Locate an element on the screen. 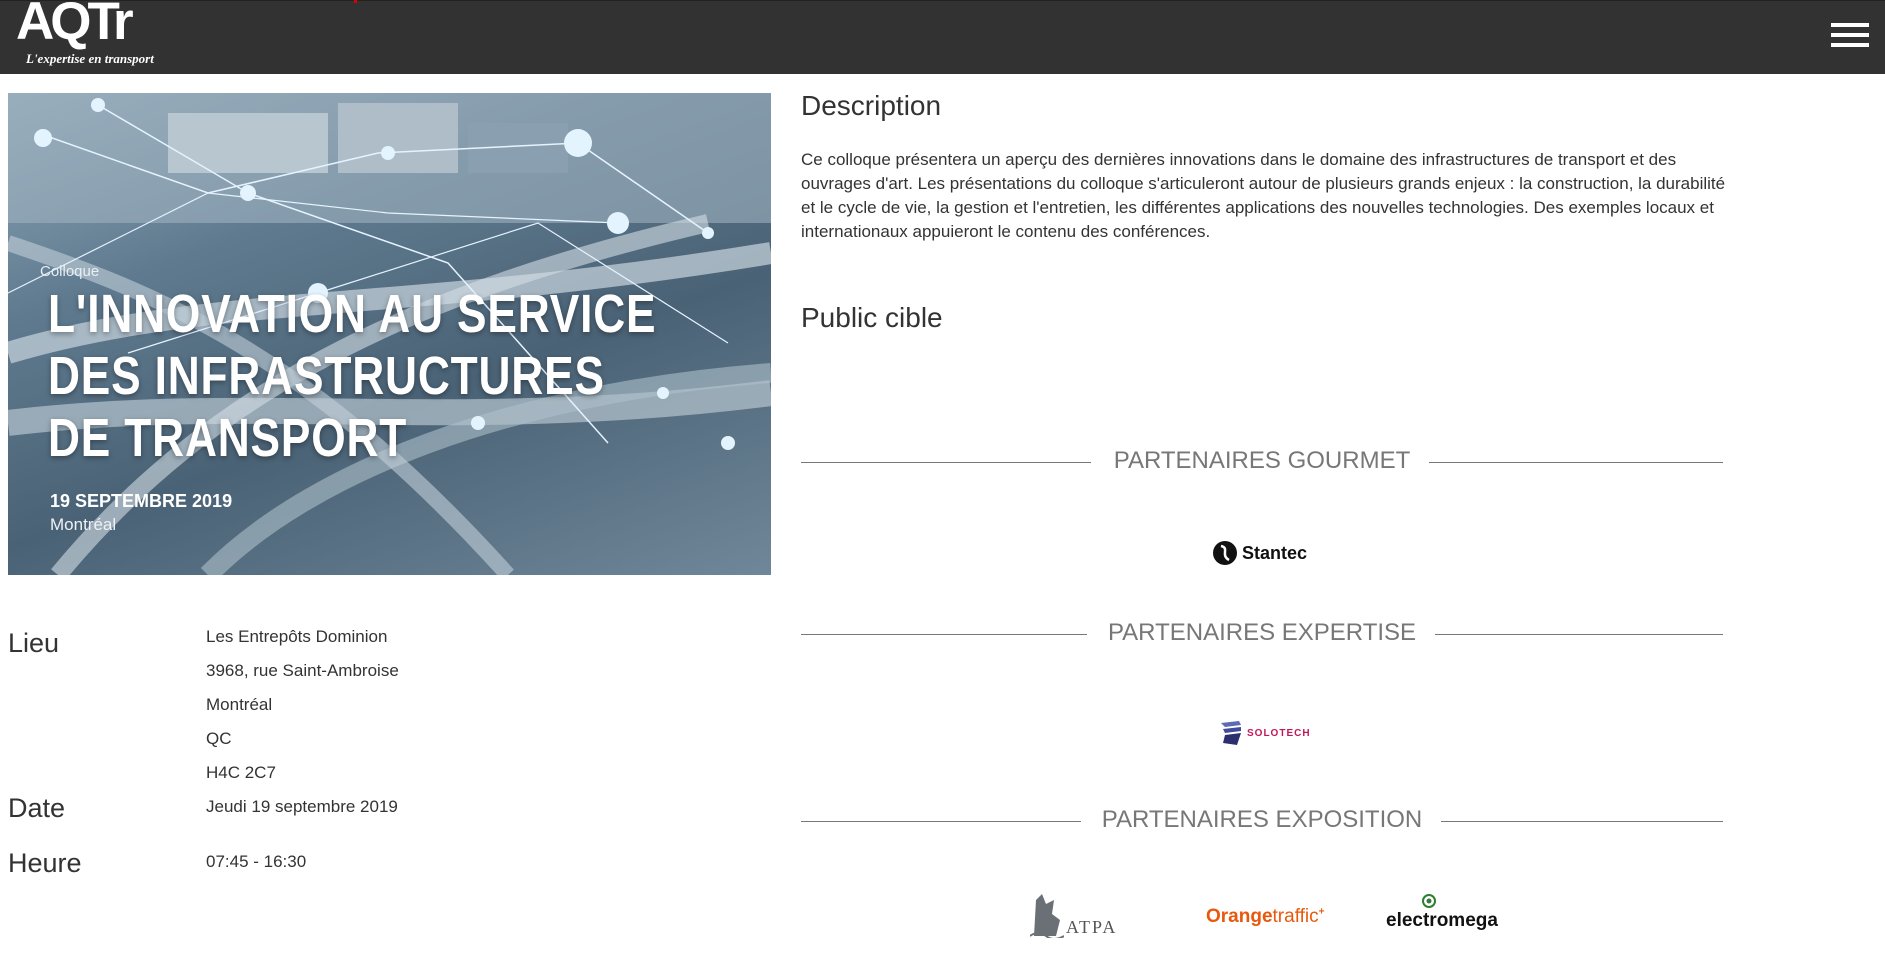 This screenshot has height=965, width=1885. hamburger-menu-icon is located at coordinates (1850, 36).